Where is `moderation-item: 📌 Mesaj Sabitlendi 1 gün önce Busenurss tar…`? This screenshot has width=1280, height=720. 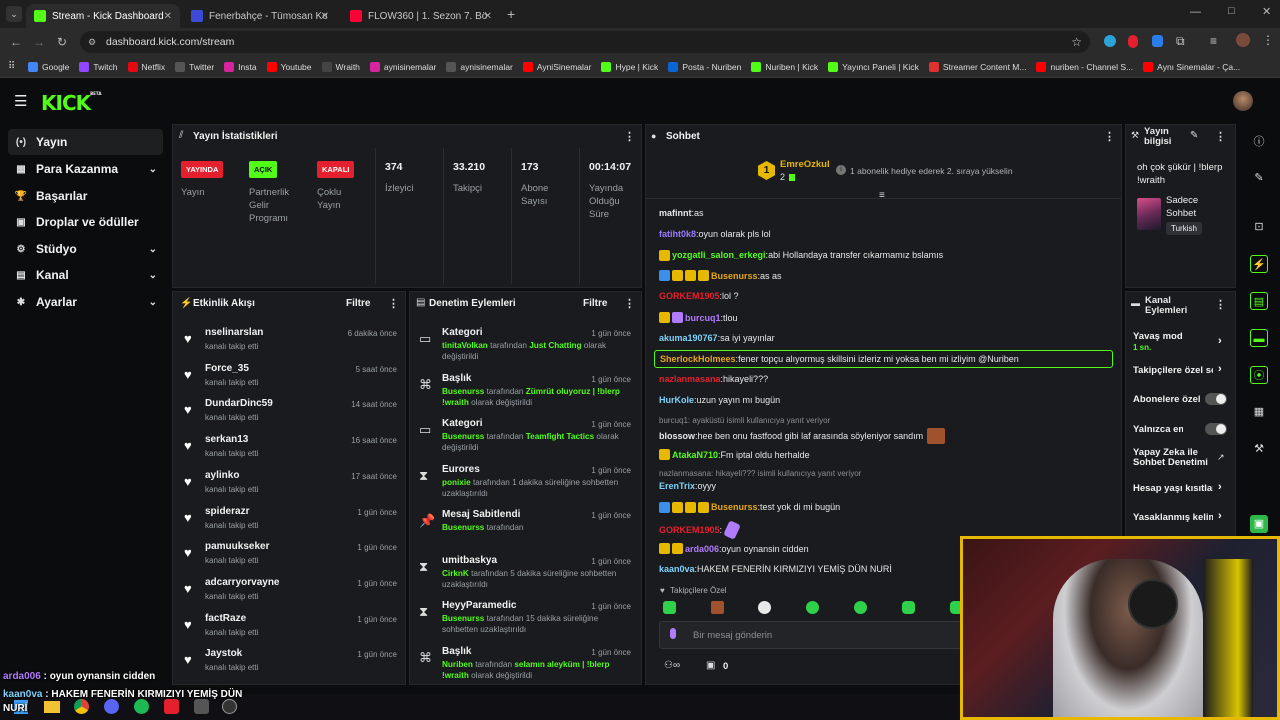
moderation-item: 📌 Mesaj Sabitlendi 1 gün önce Busenurss tar… is located at coordinates (524, 531).